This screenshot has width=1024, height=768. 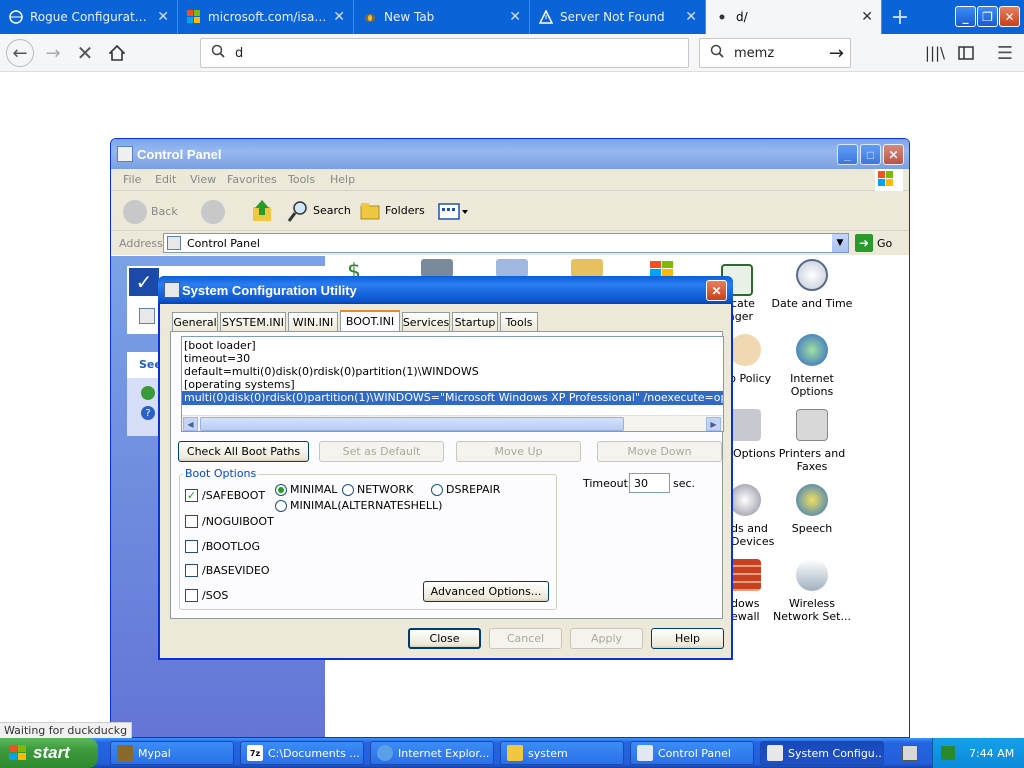 I want to click on basevideo-option: /BASEVIDEO, so click(x=227, y=570).